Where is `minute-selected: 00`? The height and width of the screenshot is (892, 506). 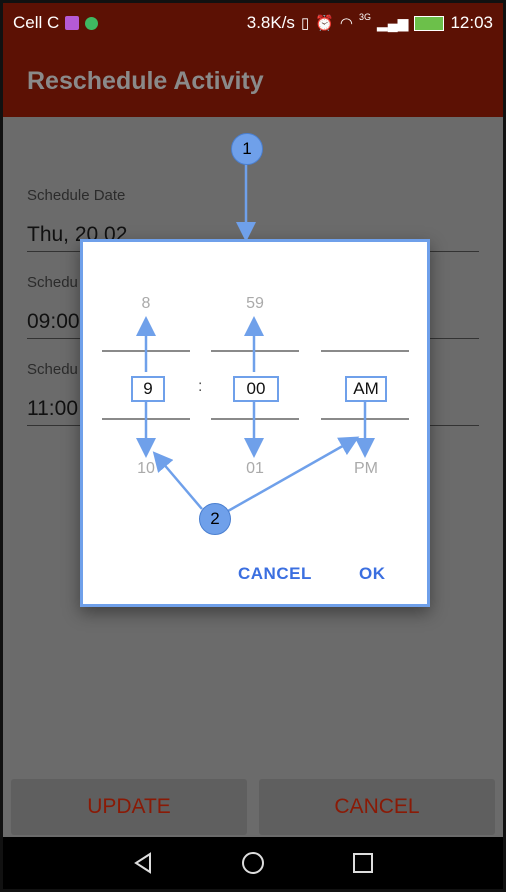
minute-selected: 00 is located at coordinates (256, 389).